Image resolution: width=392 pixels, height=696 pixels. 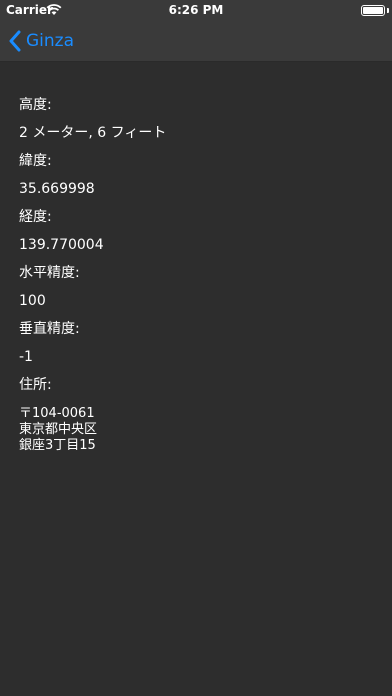 I want to click on battery-icon, so click(x=373, y=10).